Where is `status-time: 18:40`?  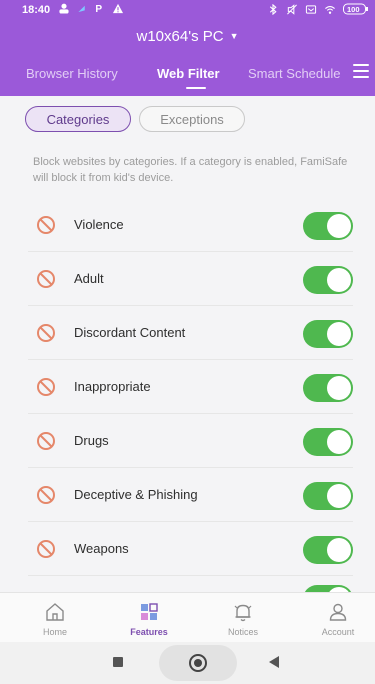 status-time: 18:40 is located at coordinates (36, 10).